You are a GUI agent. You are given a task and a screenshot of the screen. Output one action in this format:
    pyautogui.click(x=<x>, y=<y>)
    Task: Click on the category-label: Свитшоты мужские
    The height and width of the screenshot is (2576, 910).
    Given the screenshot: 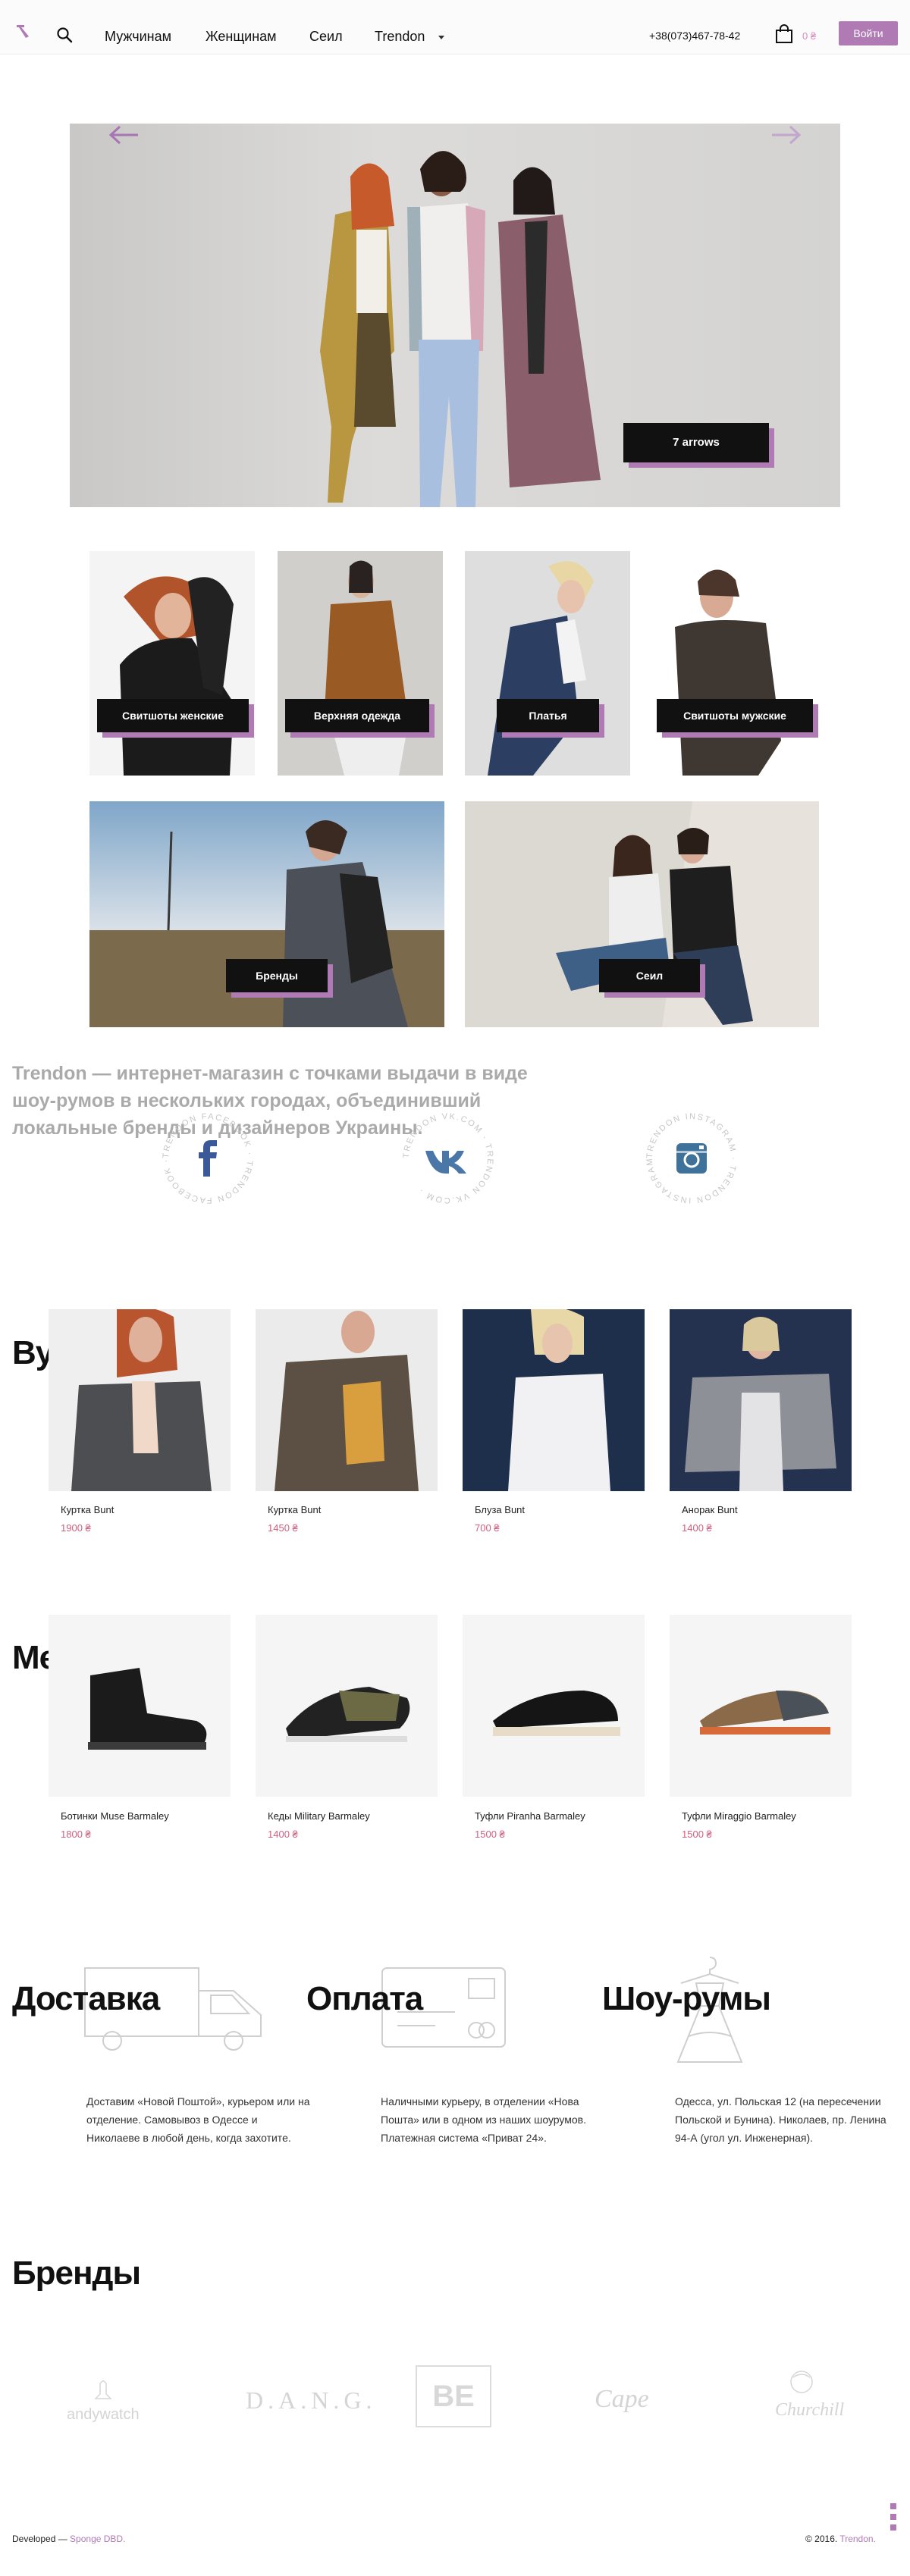 What is the action you would take?
    pyautogui.click(x=735, y=715)
    